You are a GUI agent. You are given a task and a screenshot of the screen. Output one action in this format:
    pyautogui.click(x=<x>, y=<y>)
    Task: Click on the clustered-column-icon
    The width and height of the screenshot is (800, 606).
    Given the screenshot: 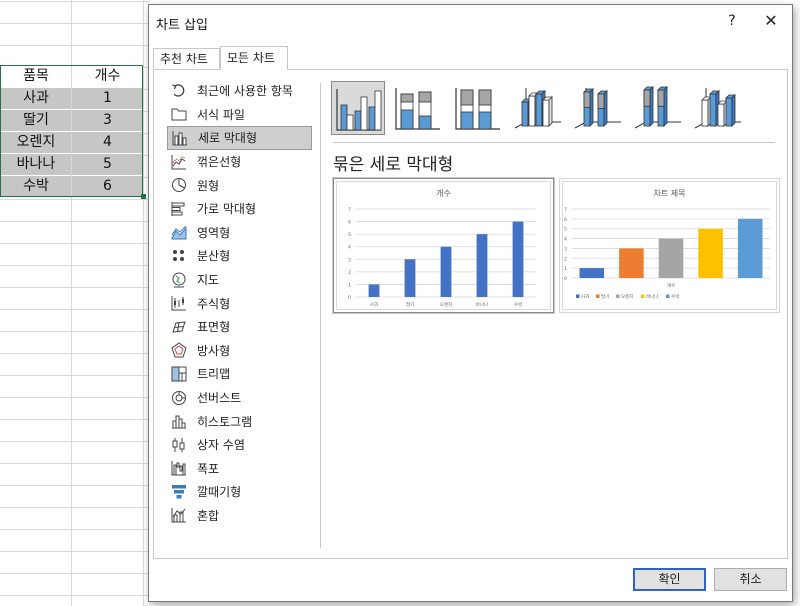 What is the action you would take?
    pyautogui.click(x=359, y=111)
    